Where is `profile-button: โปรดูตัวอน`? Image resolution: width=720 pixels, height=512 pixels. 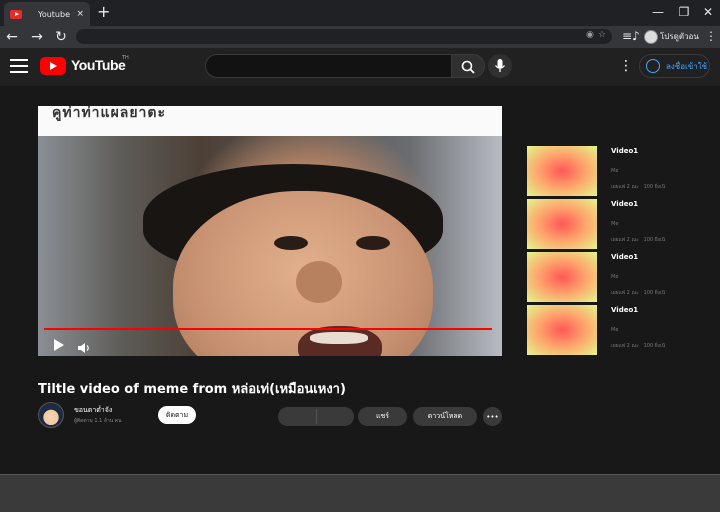
profile-button: โปรดูตัวอน is located at coordinates (671, 36).